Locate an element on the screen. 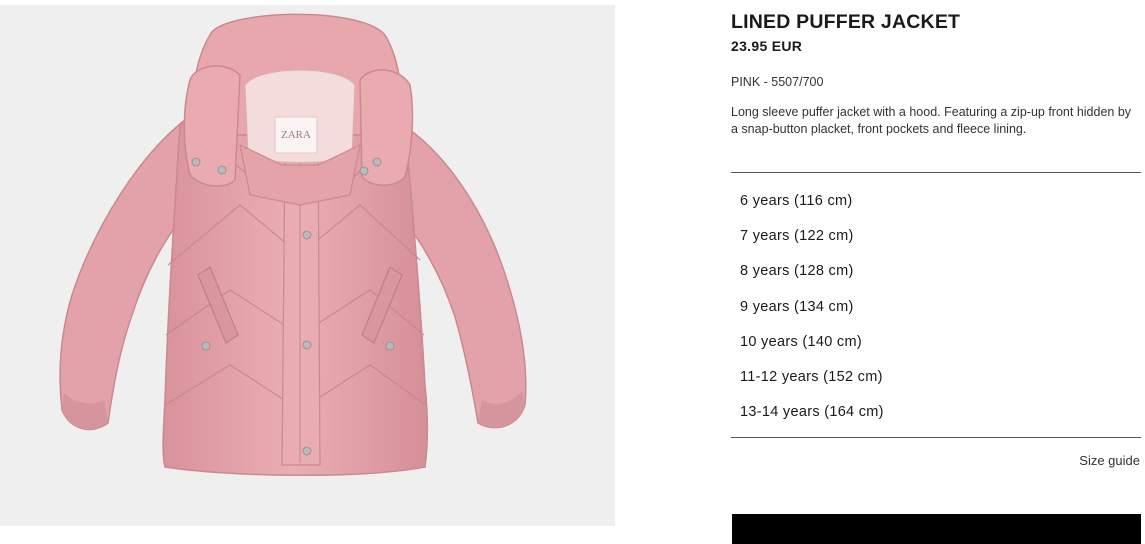 This screenshot has width=1145, height=544. size-option: 13-14 years (164 cm) is located at coordinates (936, 412).